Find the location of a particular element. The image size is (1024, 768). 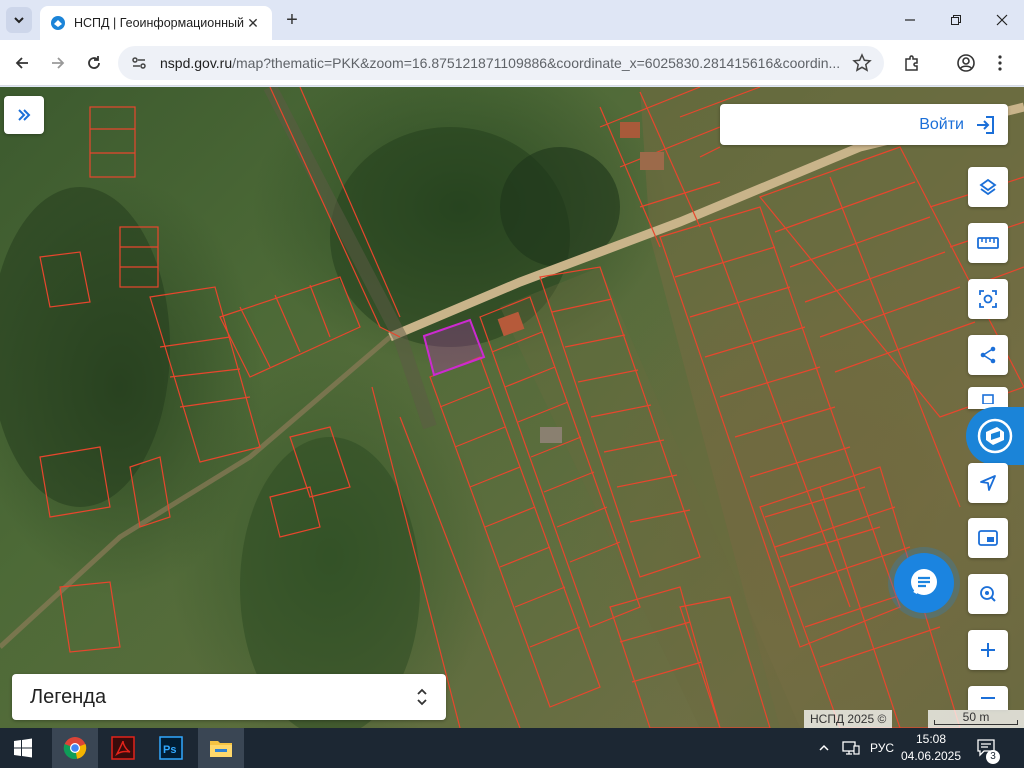

chevron-up-icon is located at coordinates (824, 747).